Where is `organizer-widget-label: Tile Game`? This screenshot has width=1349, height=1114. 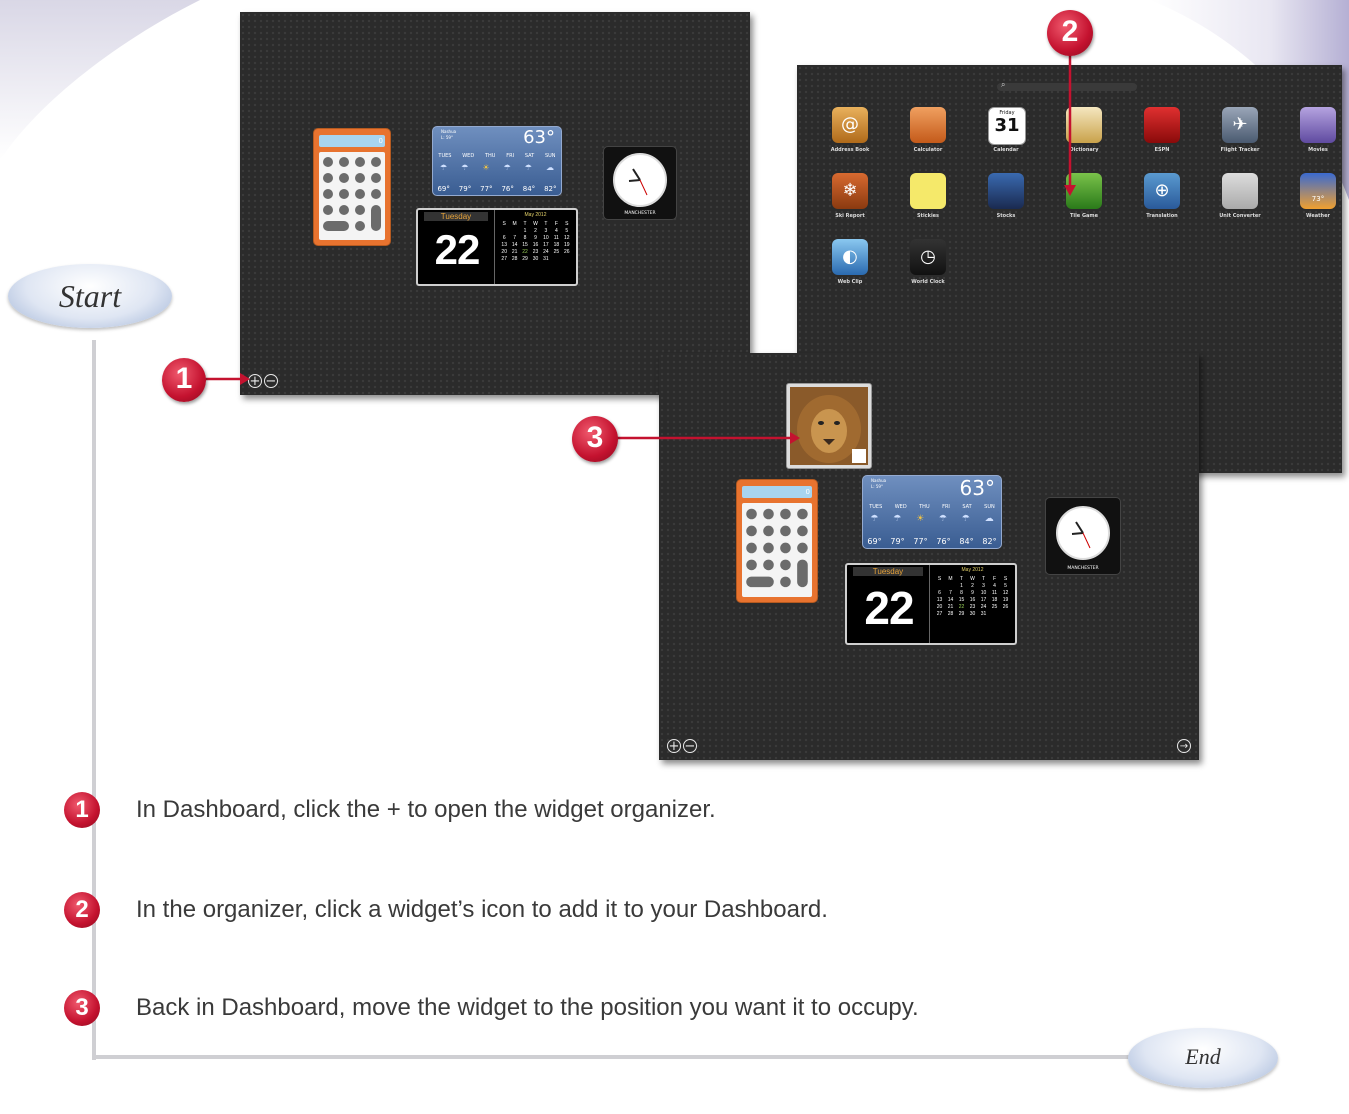
organizer-widget-label: Tile Game is located at coordinates (1084, 216).